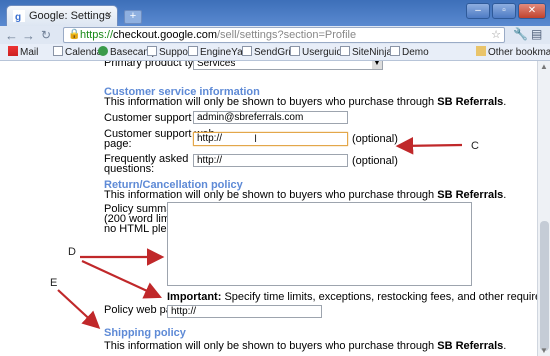 This screenshot has height=356, width=550. I want to click on scrollbar-thumb, so click(544, 286).